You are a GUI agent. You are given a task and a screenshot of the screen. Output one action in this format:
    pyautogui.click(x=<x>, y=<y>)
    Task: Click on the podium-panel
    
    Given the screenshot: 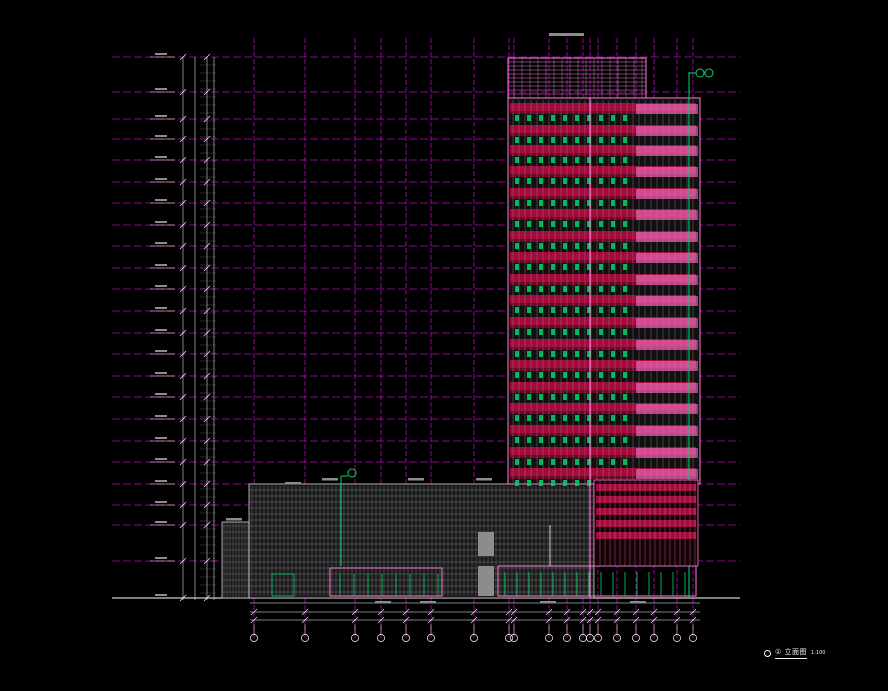 What is the action you would take?
    pyautogui.click(x=486, y=544)
    